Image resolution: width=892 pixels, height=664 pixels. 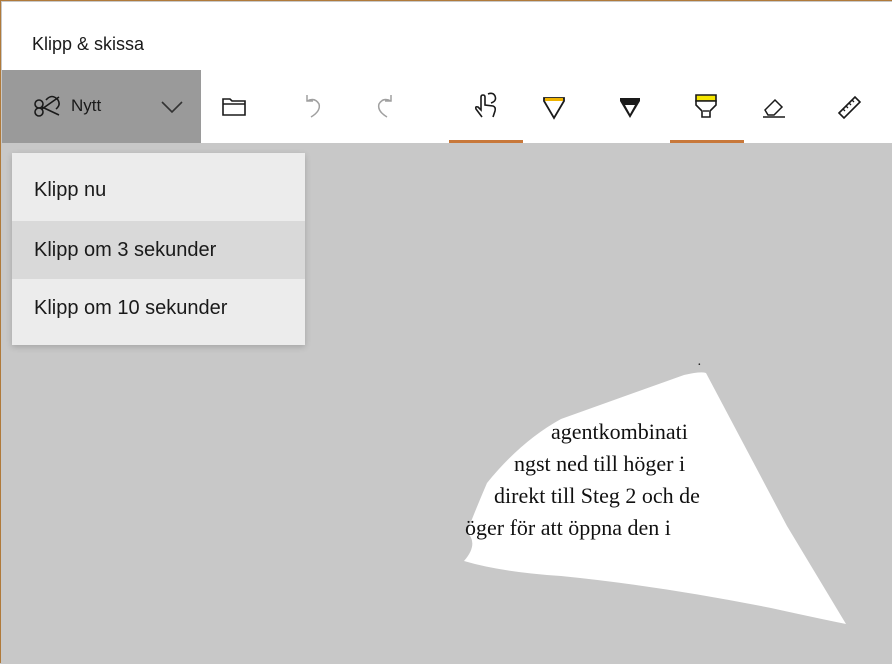 I want to click on ruler-icon, so click(x=849, y=107).